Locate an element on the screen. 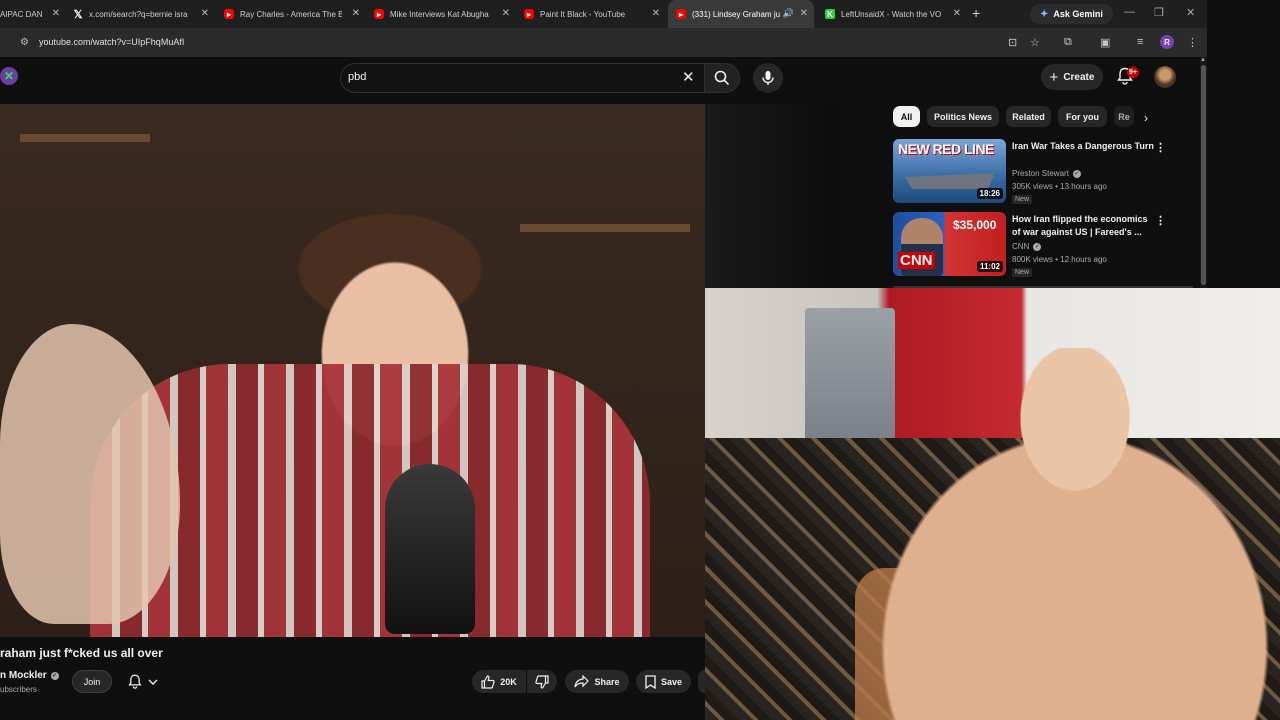 The width and height of the screenshot is (1280, 720). chip-label: All is located at coordinates (906, 116).